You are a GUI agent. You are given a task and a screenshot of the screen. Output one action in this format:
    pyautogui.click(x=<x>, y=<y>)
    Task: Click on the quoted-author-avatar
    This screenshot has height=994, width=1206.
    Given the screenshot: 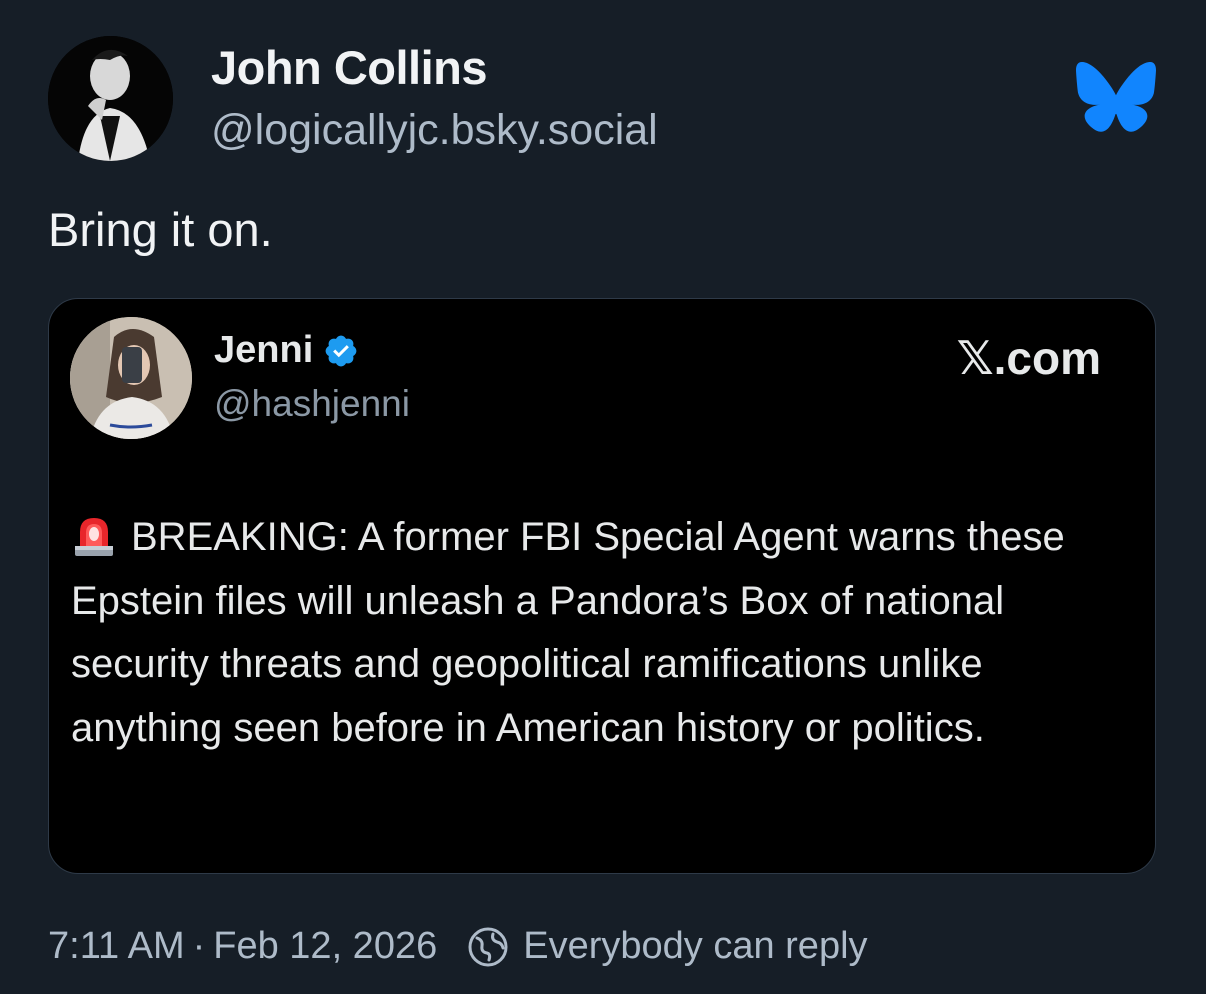 What is the action you would take?
    pyautogui.click(x=131, y=378)
    